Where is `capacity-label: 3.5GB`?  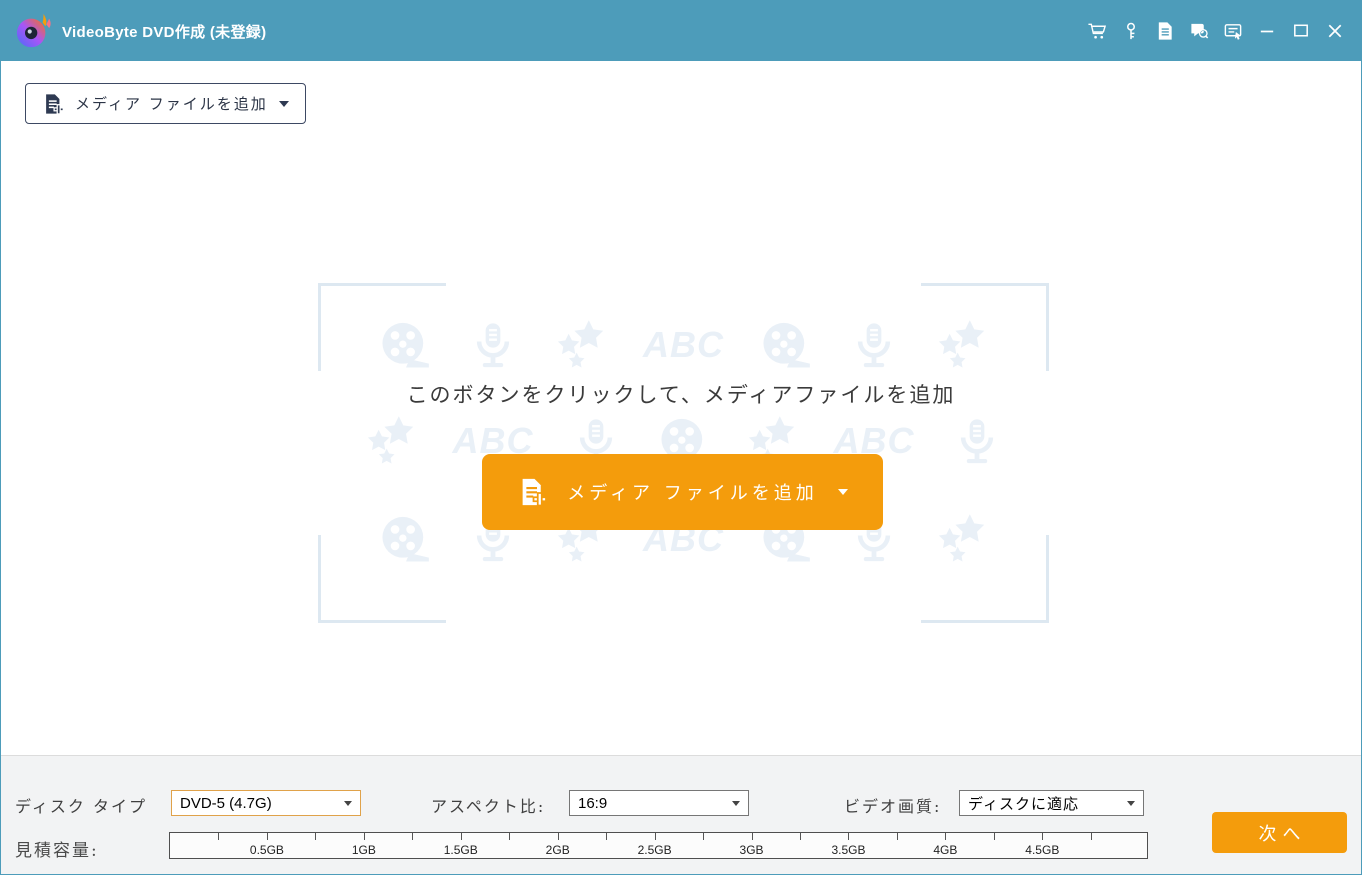 capacity-label: 3.5GB is located at coordinates (848, 850).